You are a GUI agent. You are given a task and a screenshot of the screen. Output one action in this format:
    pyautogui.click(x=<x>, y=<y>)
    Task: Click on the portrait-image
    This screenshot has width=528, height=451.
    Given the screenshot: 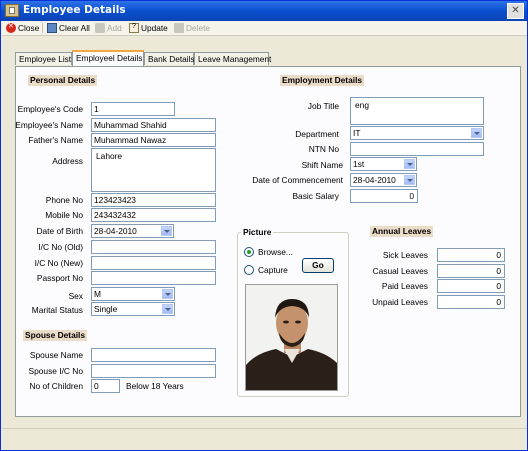 What is the action you would take?
    pyautogui.click(x=291, y=337)
    